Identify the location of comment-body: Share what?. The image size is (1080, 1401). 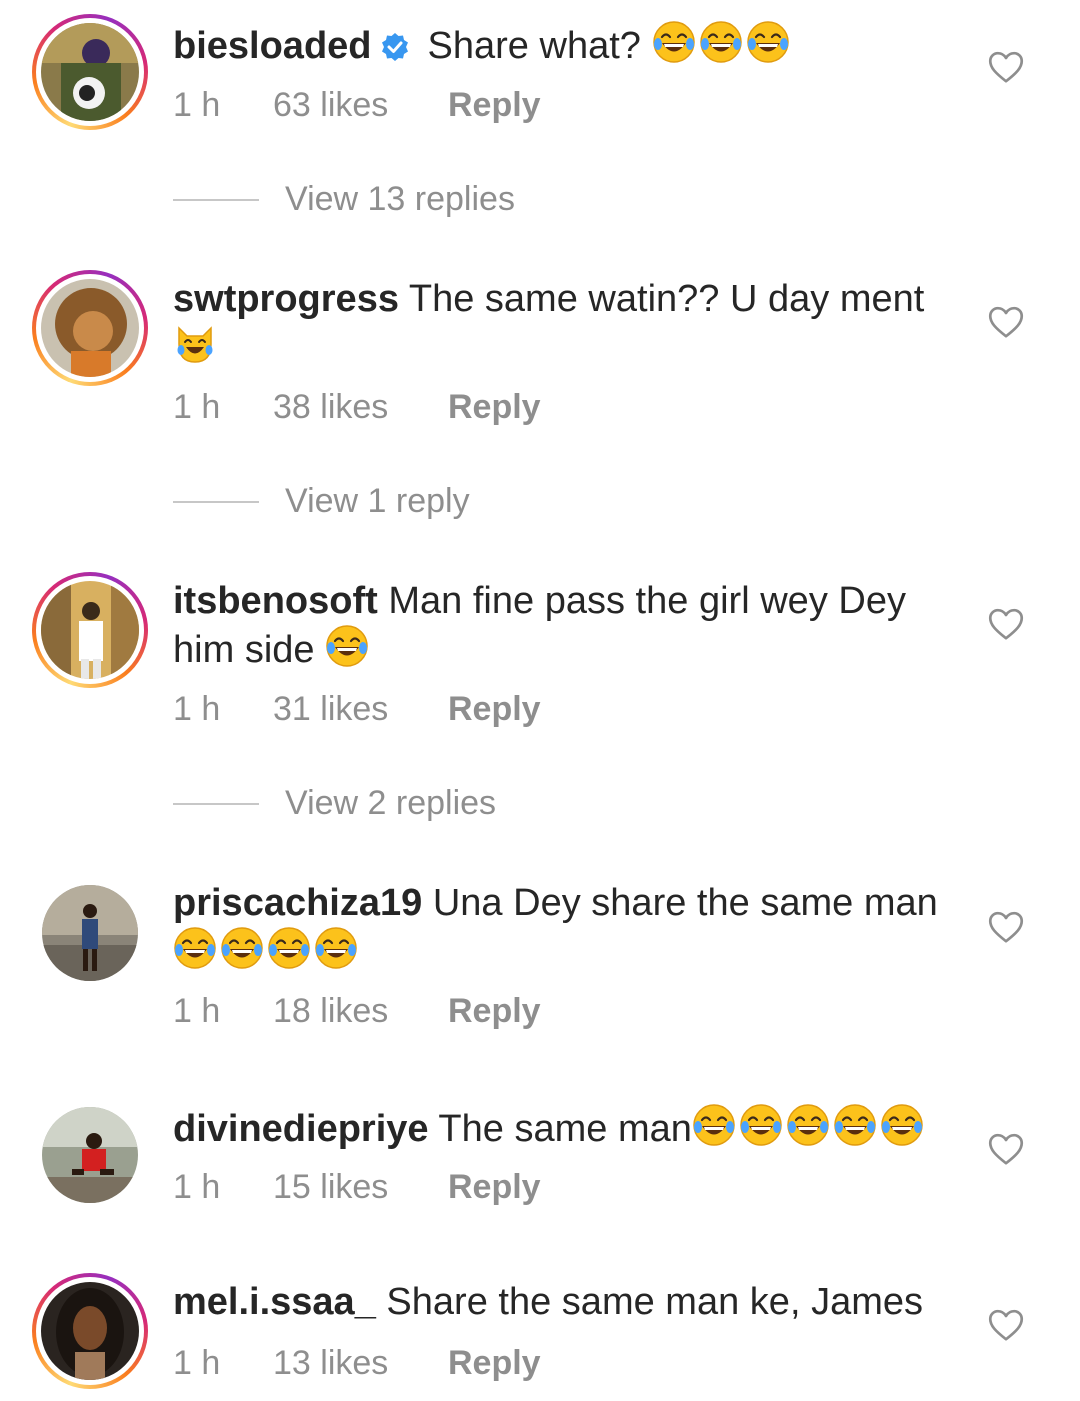
(610, 46).